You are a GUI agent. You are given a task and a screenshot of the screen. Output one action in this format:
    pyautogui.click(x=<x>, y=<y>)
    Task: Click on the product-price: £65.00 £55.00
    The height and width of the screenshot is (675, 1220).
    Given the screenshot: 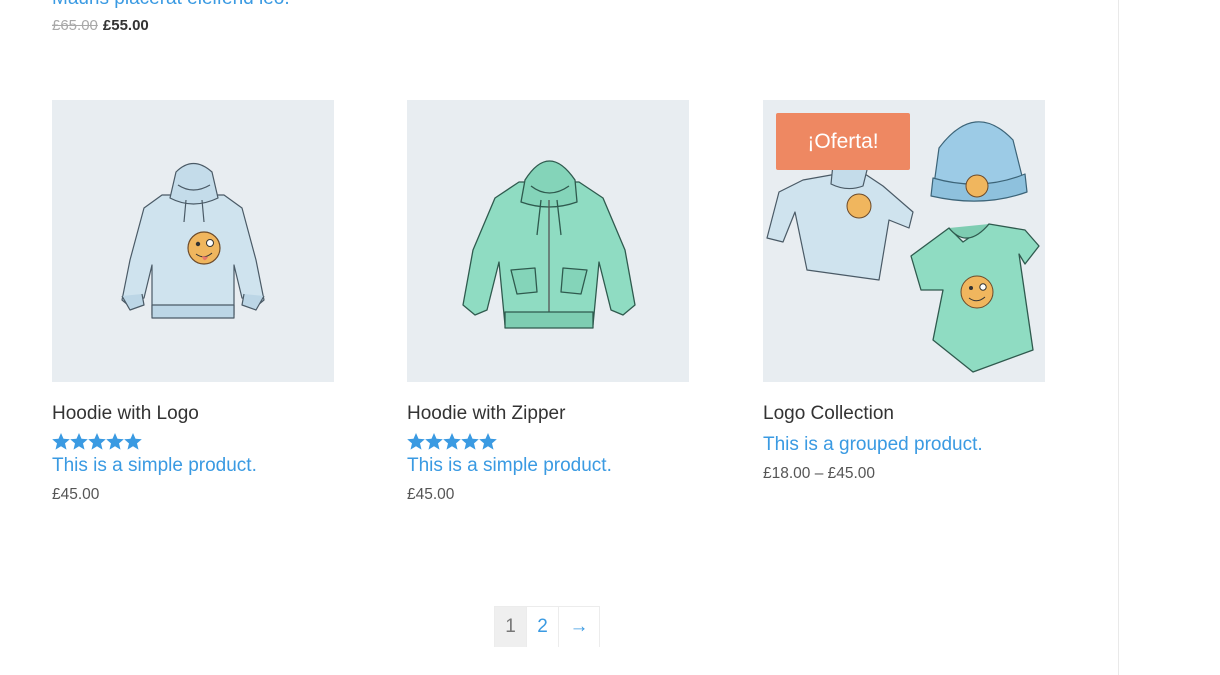 What is the action you would take?
    pyautogui.click(x=100, y=25)
    